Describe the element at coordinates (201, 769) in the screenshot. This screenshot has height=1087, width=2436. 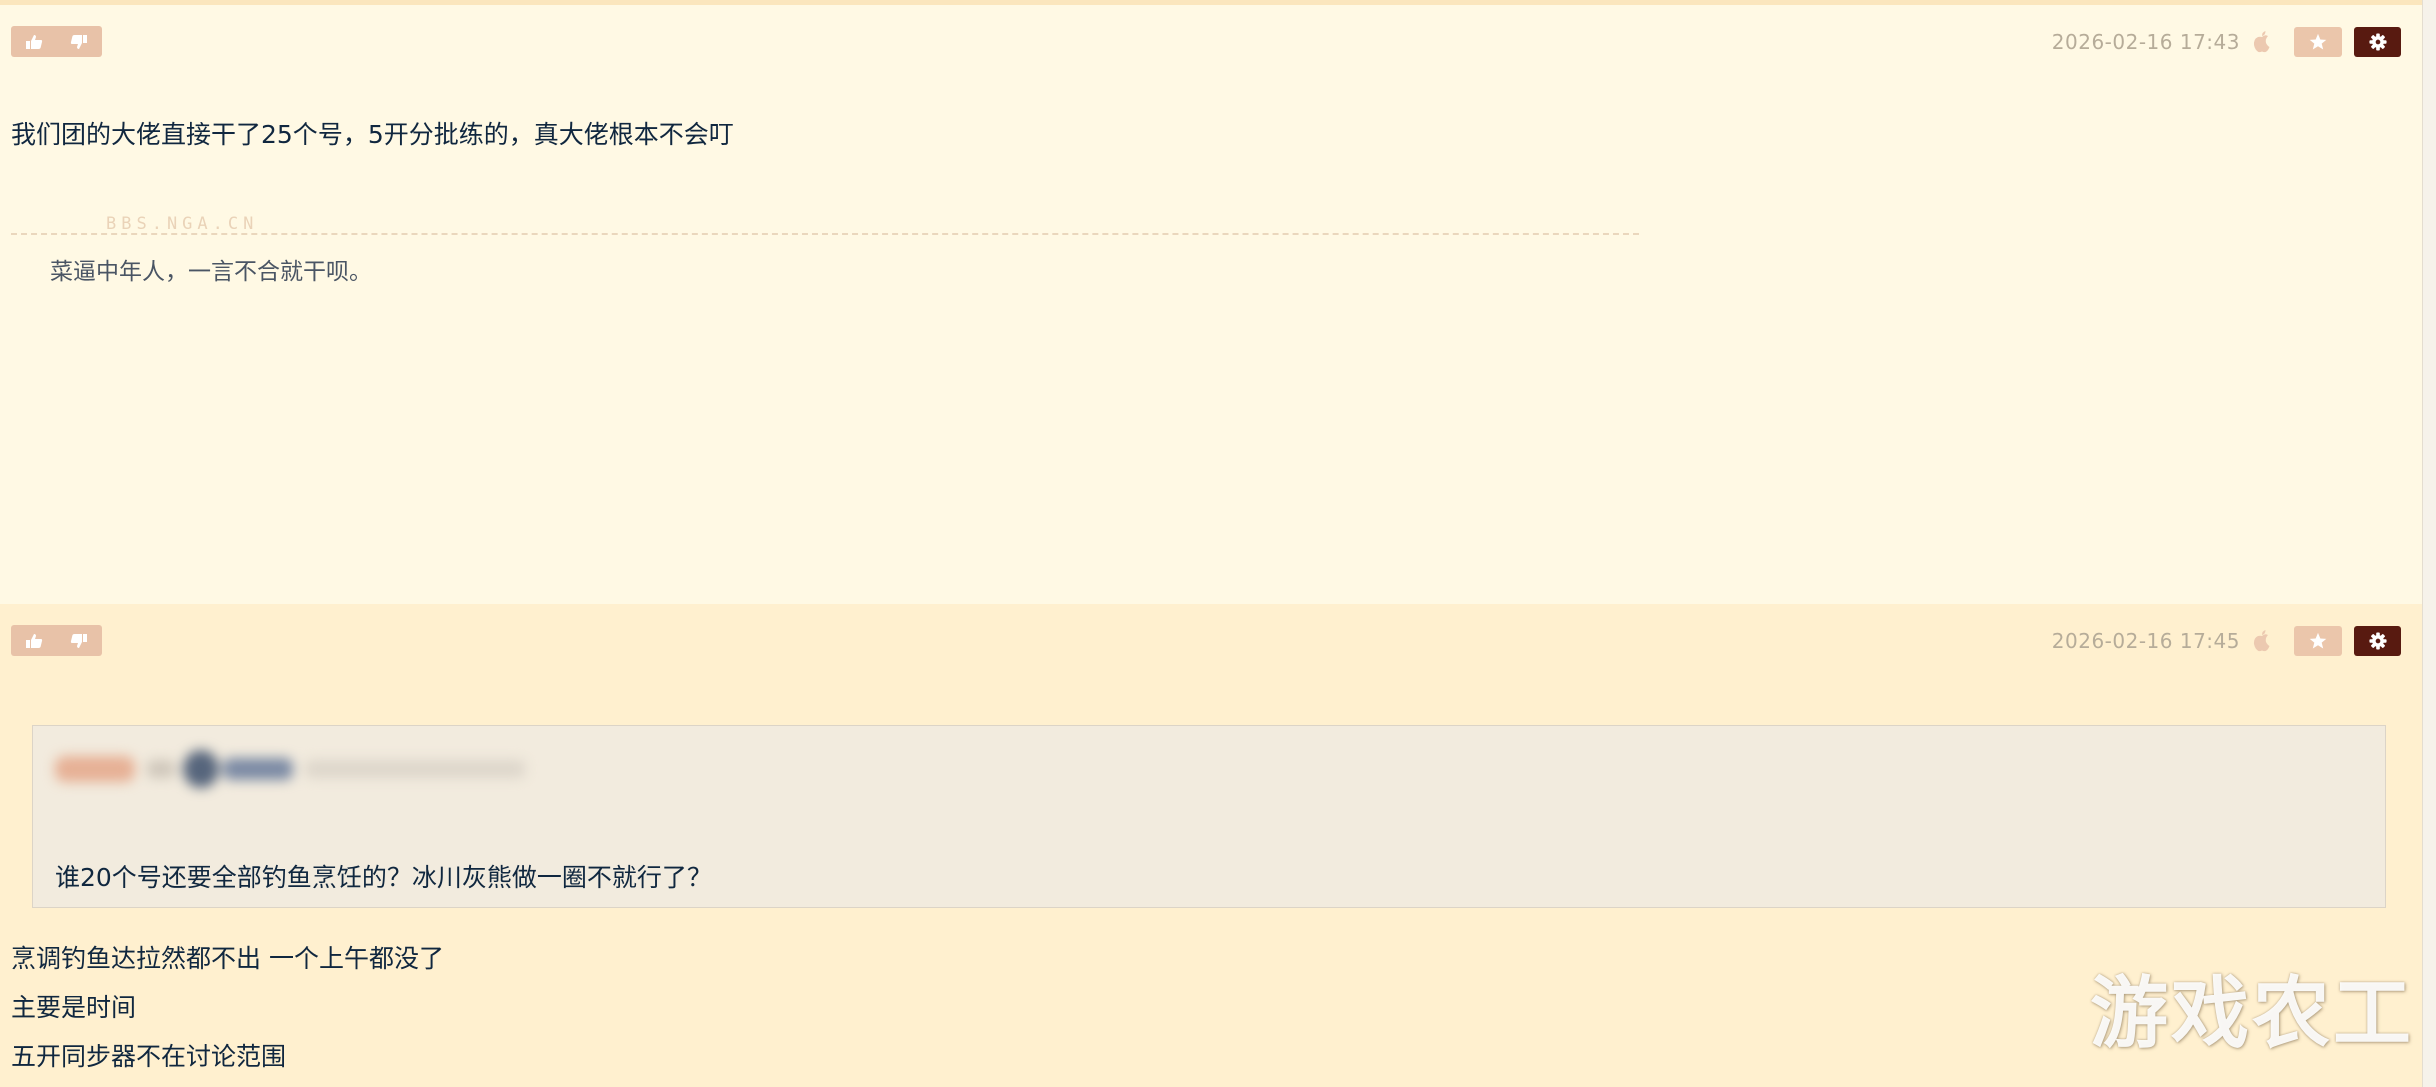
I see `avatar` at that location.